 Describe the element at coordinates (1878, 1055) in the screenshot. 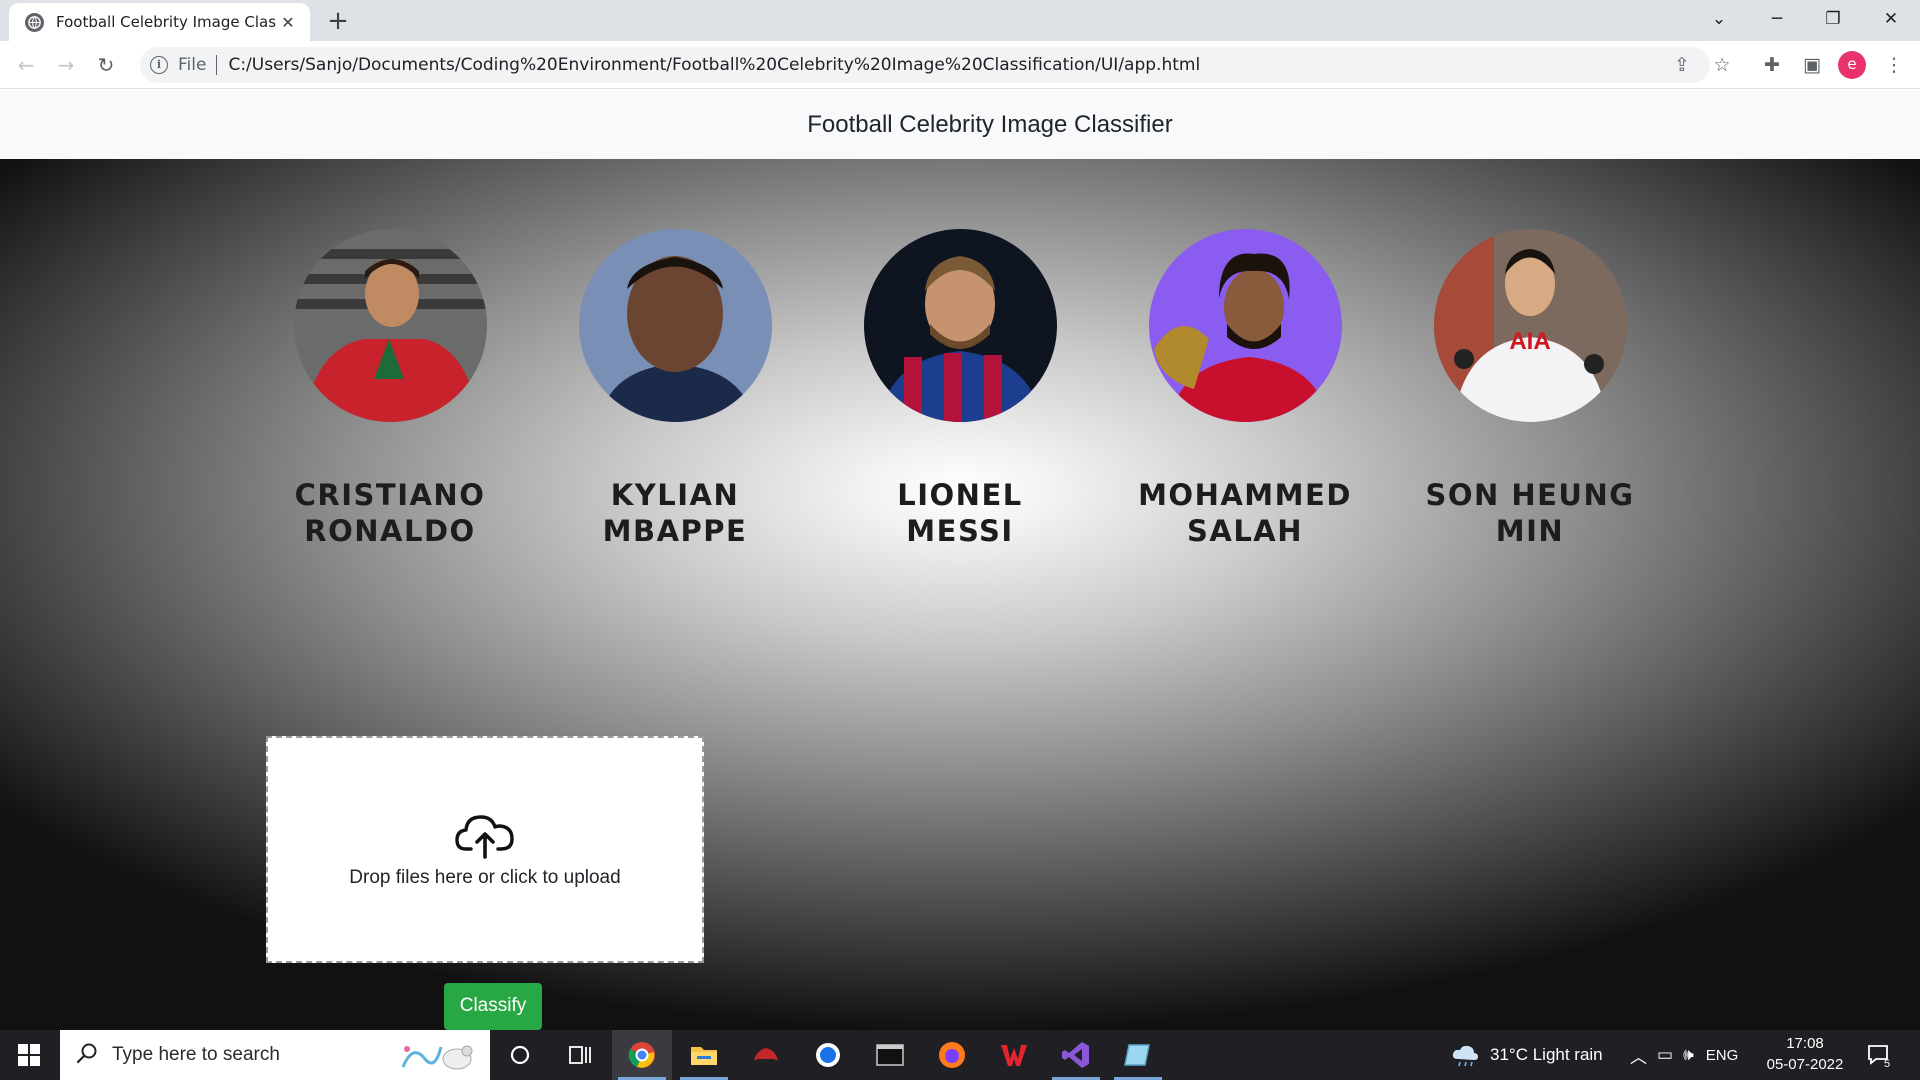

I see `notification-center: 5` at that location.